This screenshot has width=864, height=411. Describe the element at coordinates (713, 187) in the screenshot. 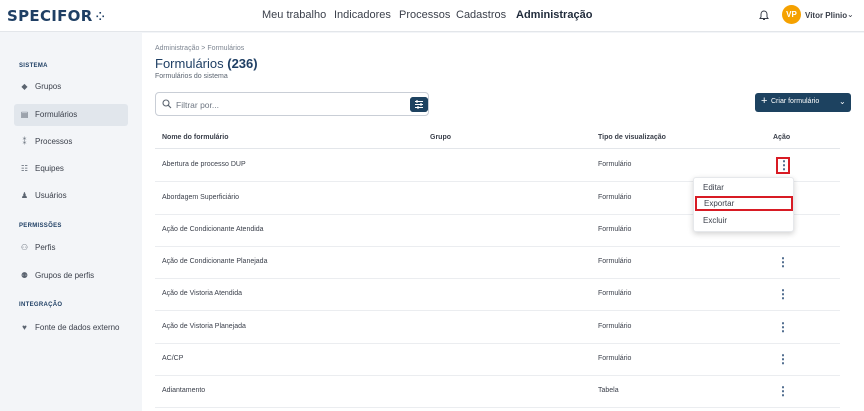

I see `menu-item-label: Editar` at that location.